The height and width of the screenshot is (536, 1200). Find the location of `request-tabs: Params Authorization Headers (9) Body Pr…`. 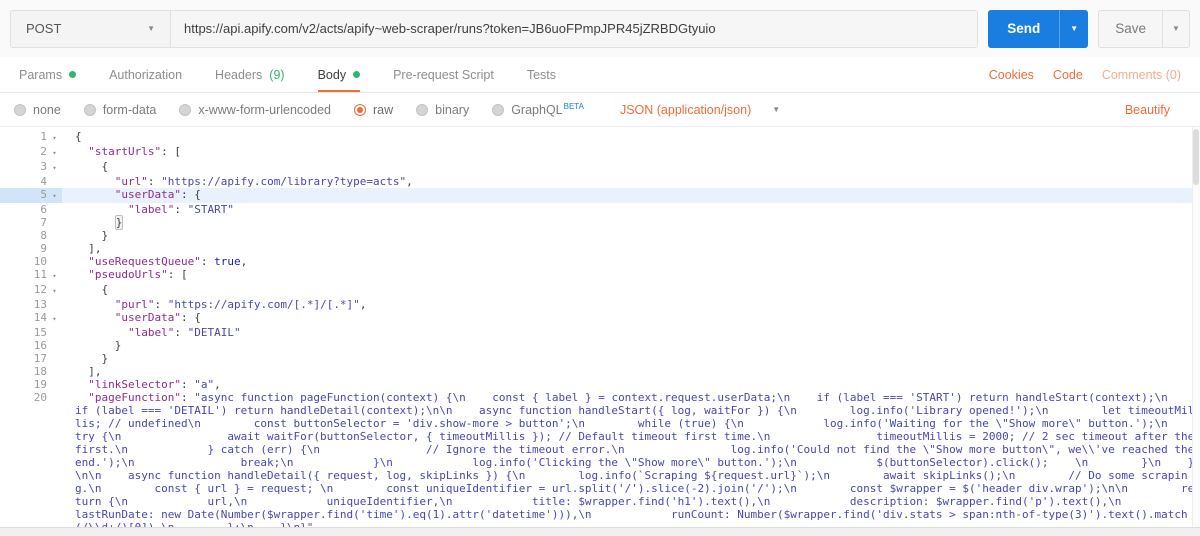

request-tabs: Params Authorization Headers (9) Body Pr… is located at coordinates (600, 75).